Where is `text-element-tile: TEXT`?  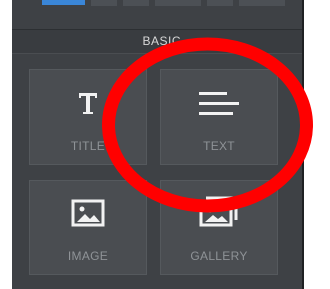 text-element-tile: TEXT is located at coordinates (219, 117).